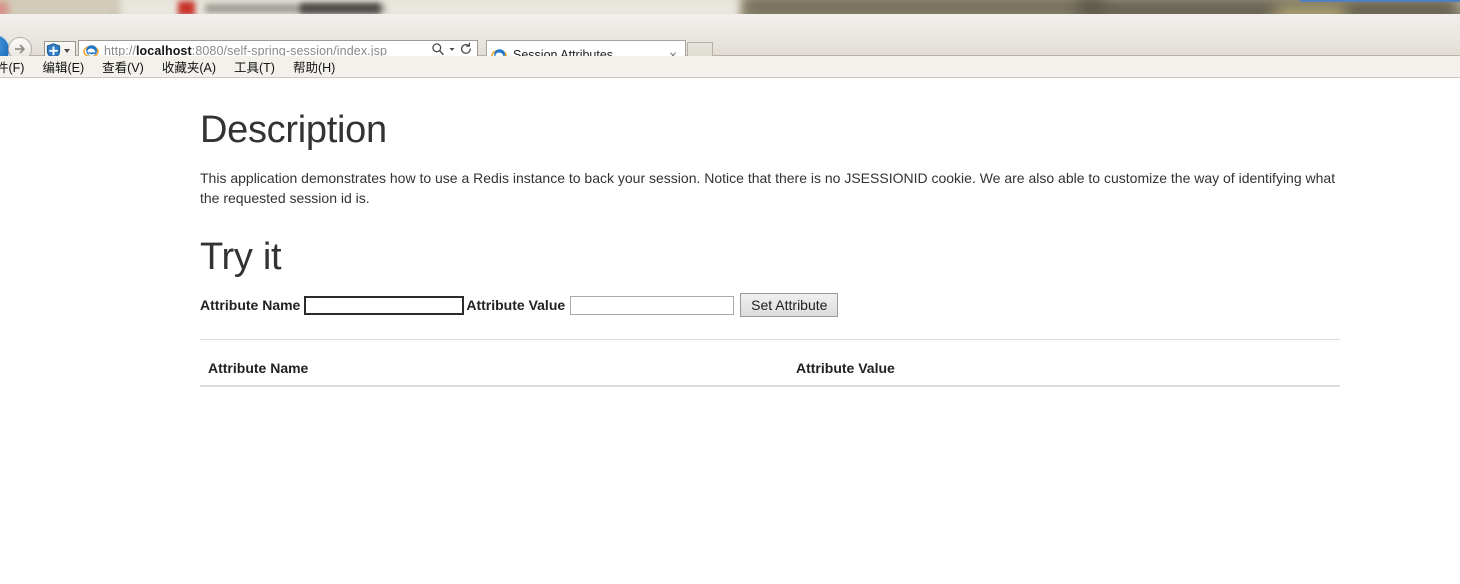 The height and width of the screenshot is (584, 1460). I want to click on attributes-table: Attribute Name Attribute Value, so click(770, 369).